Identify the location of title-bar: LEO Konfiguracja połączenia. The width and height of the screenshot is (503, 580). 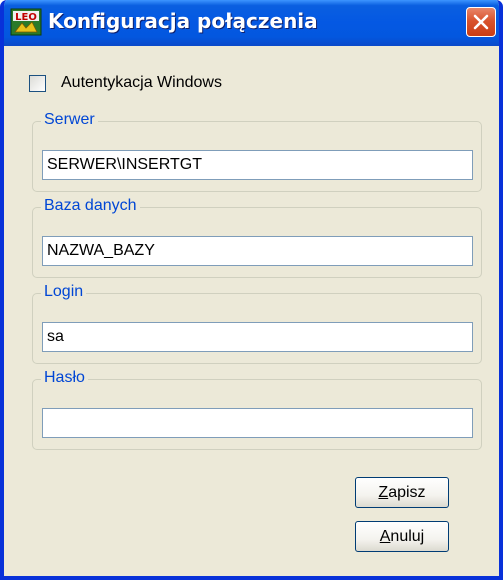
(251, 23).